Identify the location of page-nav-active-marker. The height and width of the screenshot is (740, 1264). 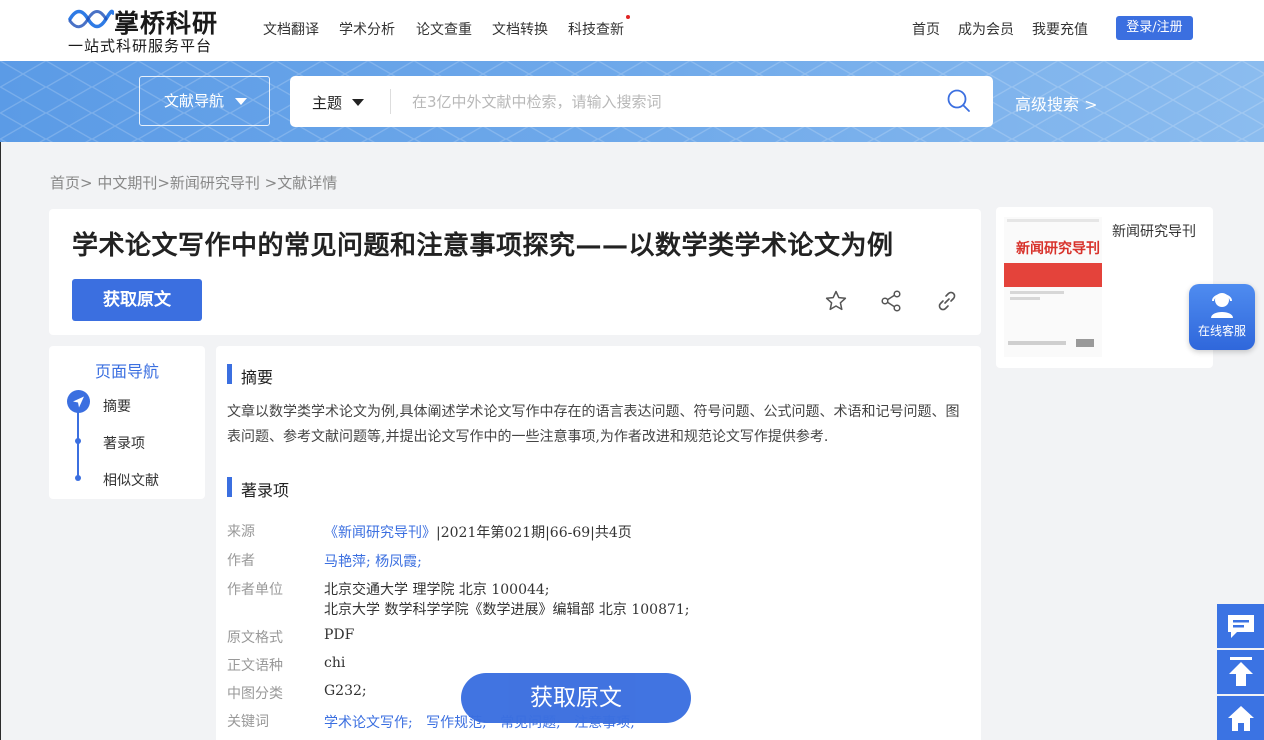
(78, 401).